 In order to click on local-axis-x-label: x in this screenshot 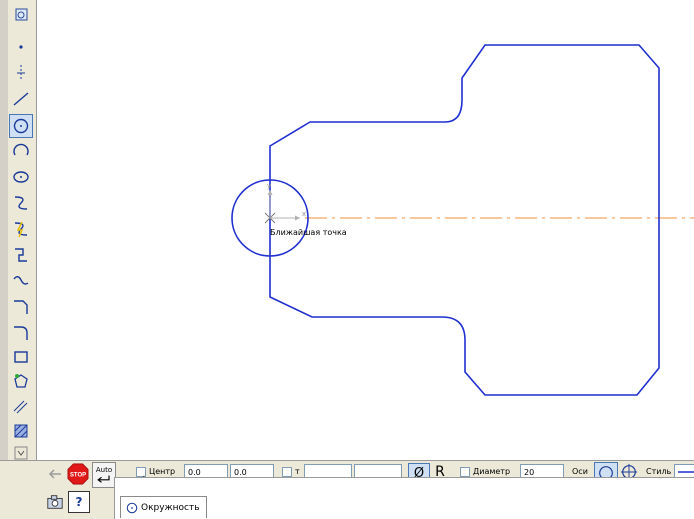, I will do `click(304, 214)`.